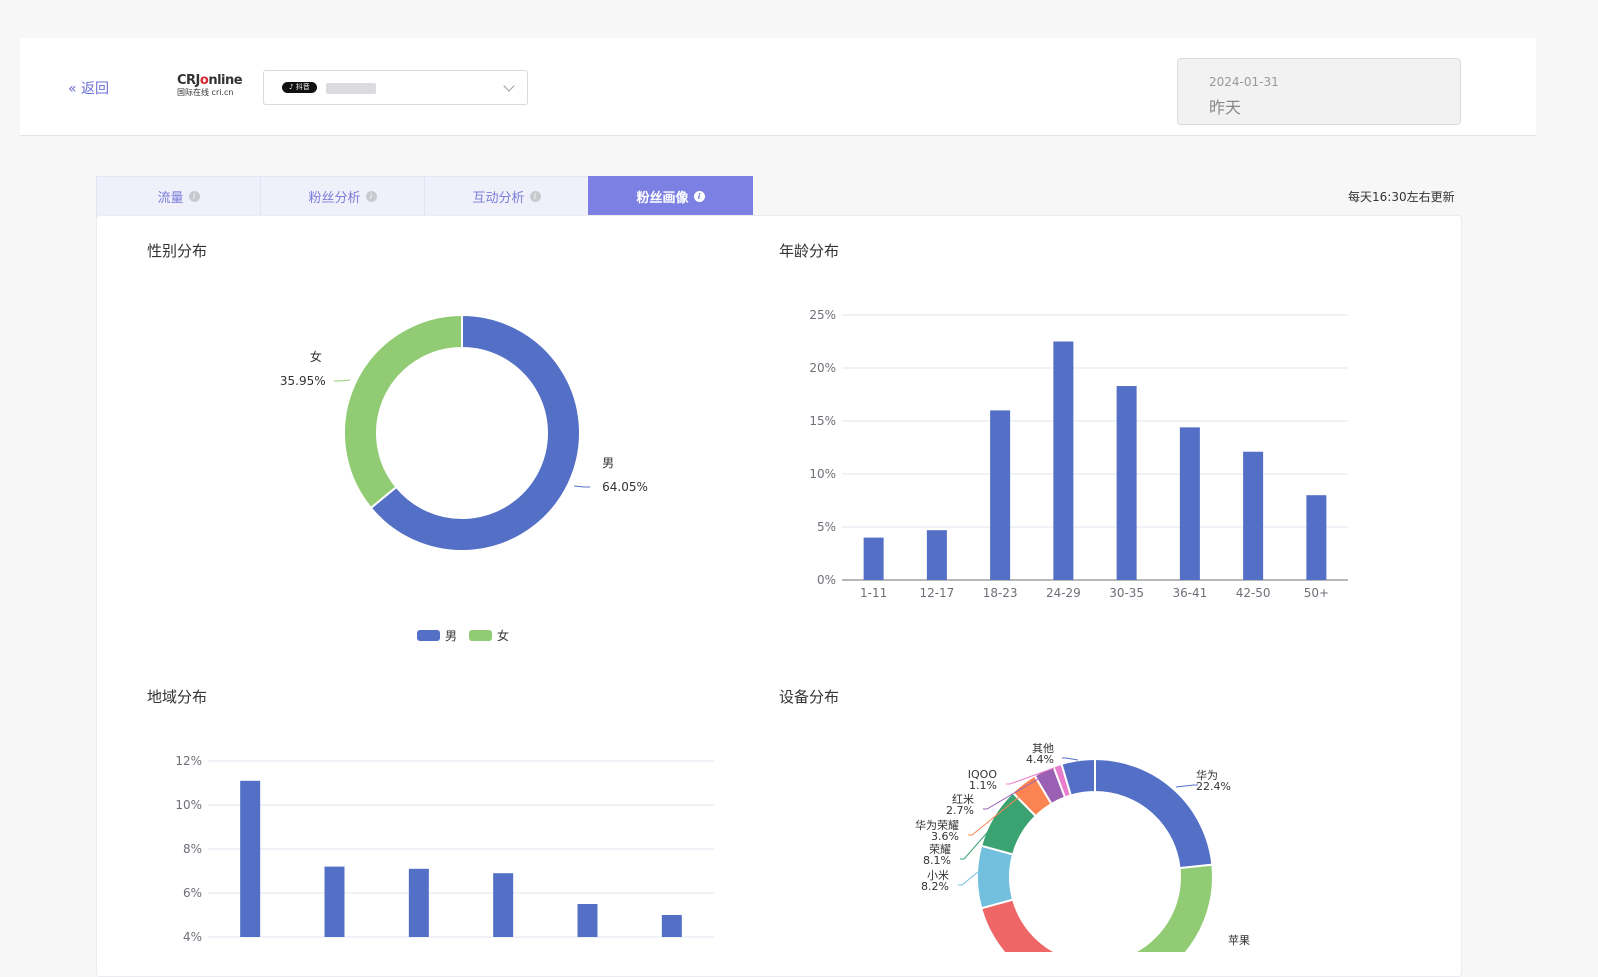 The height and width of the screenshot is (977, 1598). Describe the element at coordinates (1239, 940) in the screenshot. I see `device-label-name: 苹果` at that location.